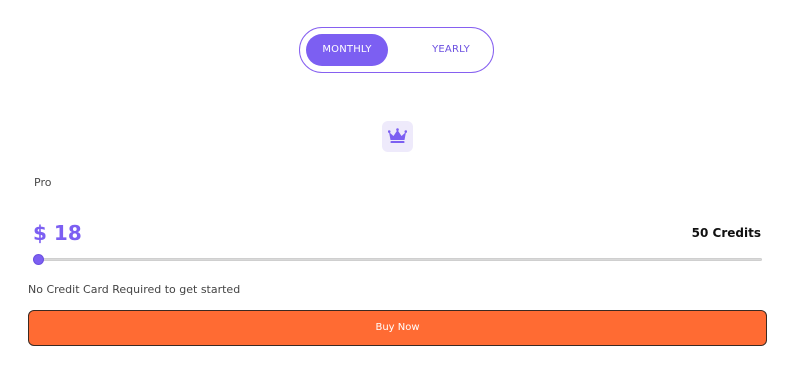 The height and width of the screenshot is (366, 800). I want to click on plan-price: $18, so click(57, 233).